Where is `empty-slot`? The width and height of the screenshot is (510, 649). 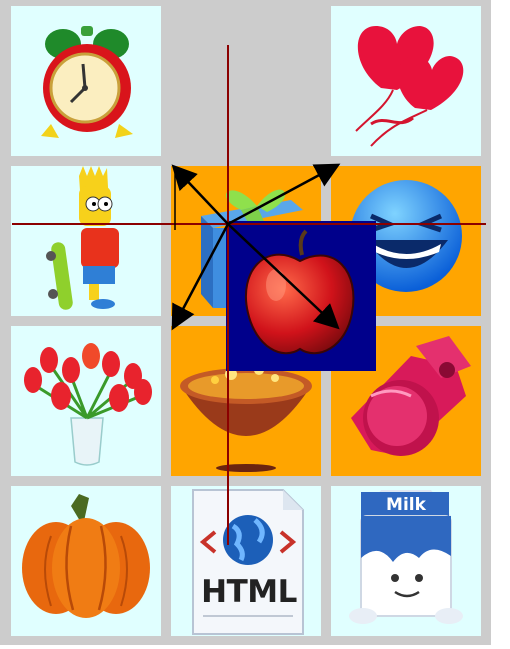 empty-slot is located at coordinates (246, 81).